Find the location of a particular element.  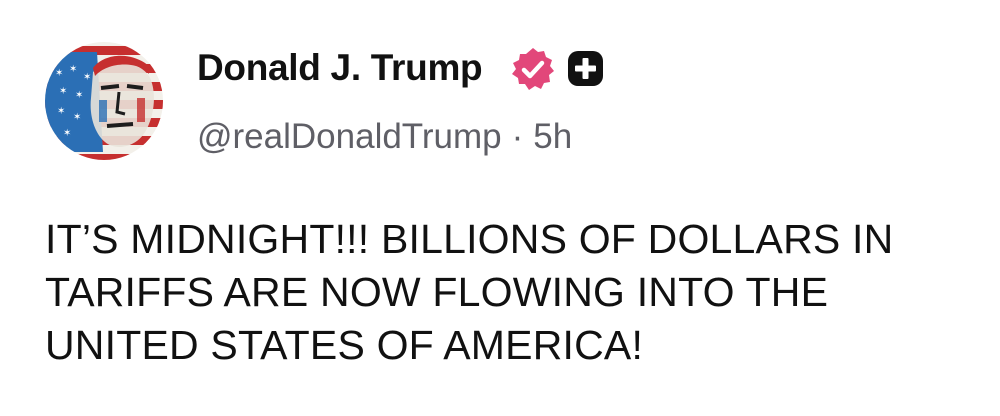

plus-badge-icon is located at coordinates (585, 68).